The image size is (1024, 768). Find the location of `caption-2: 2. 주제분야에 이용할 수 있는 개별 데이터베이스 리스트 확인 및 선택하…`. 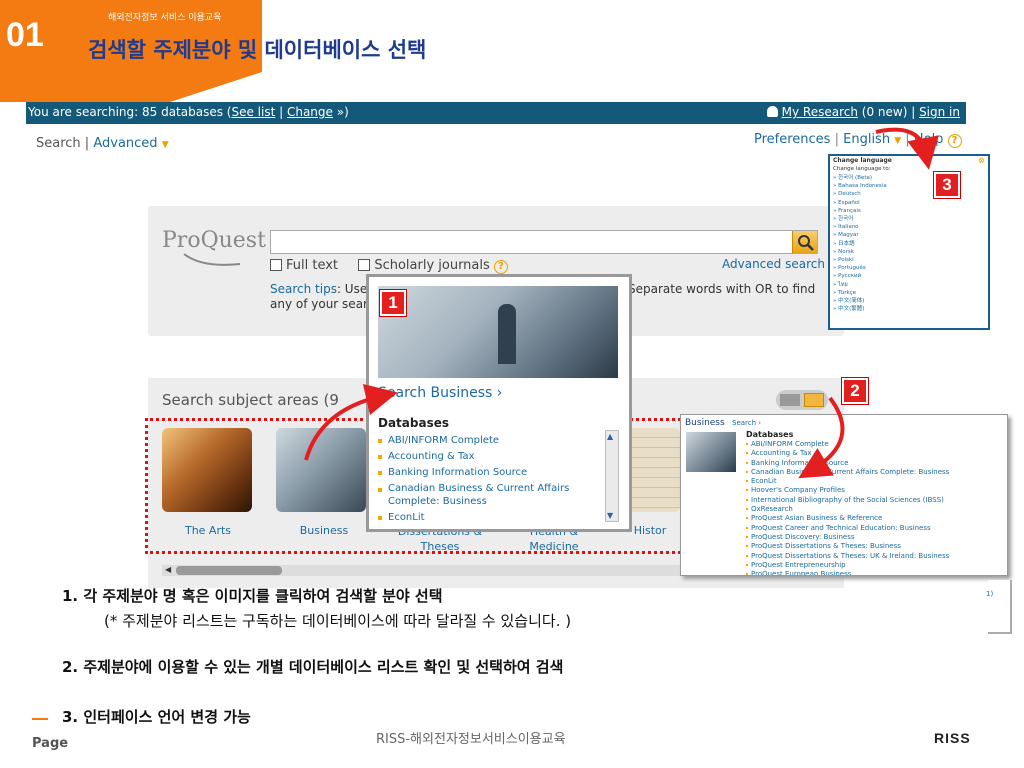

caption-2: 2. 주제분야에 이용할 수 있는 개별 데이터베이스 리스트 확인 및 선택하… is located at coordinates (313, 667).